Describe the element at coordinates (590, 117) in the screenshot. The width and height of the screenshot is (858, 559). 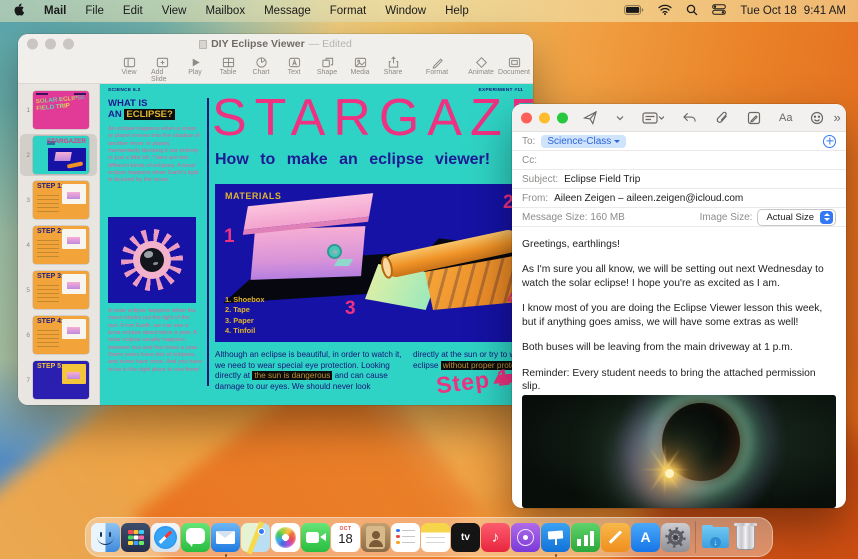
I see `send-icon` at that location.